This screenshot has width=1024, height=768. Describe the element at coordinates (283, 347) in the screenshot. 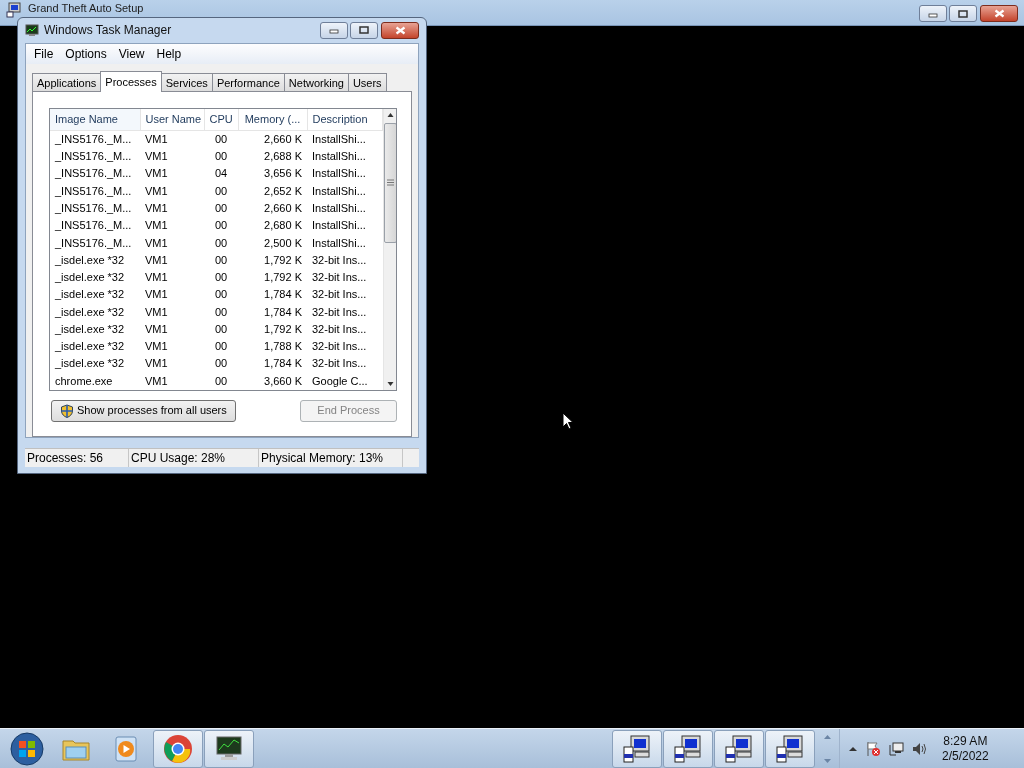

I see `table-cell-text: 1,788 K` at that location.